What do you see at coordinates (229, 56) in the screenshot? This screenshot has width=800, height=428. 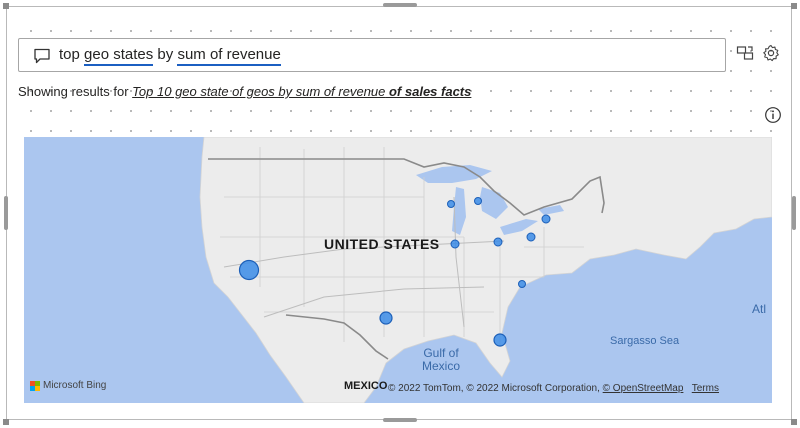 I see `query-term-measure: sum of revenue` at bounding box center [229, 56].